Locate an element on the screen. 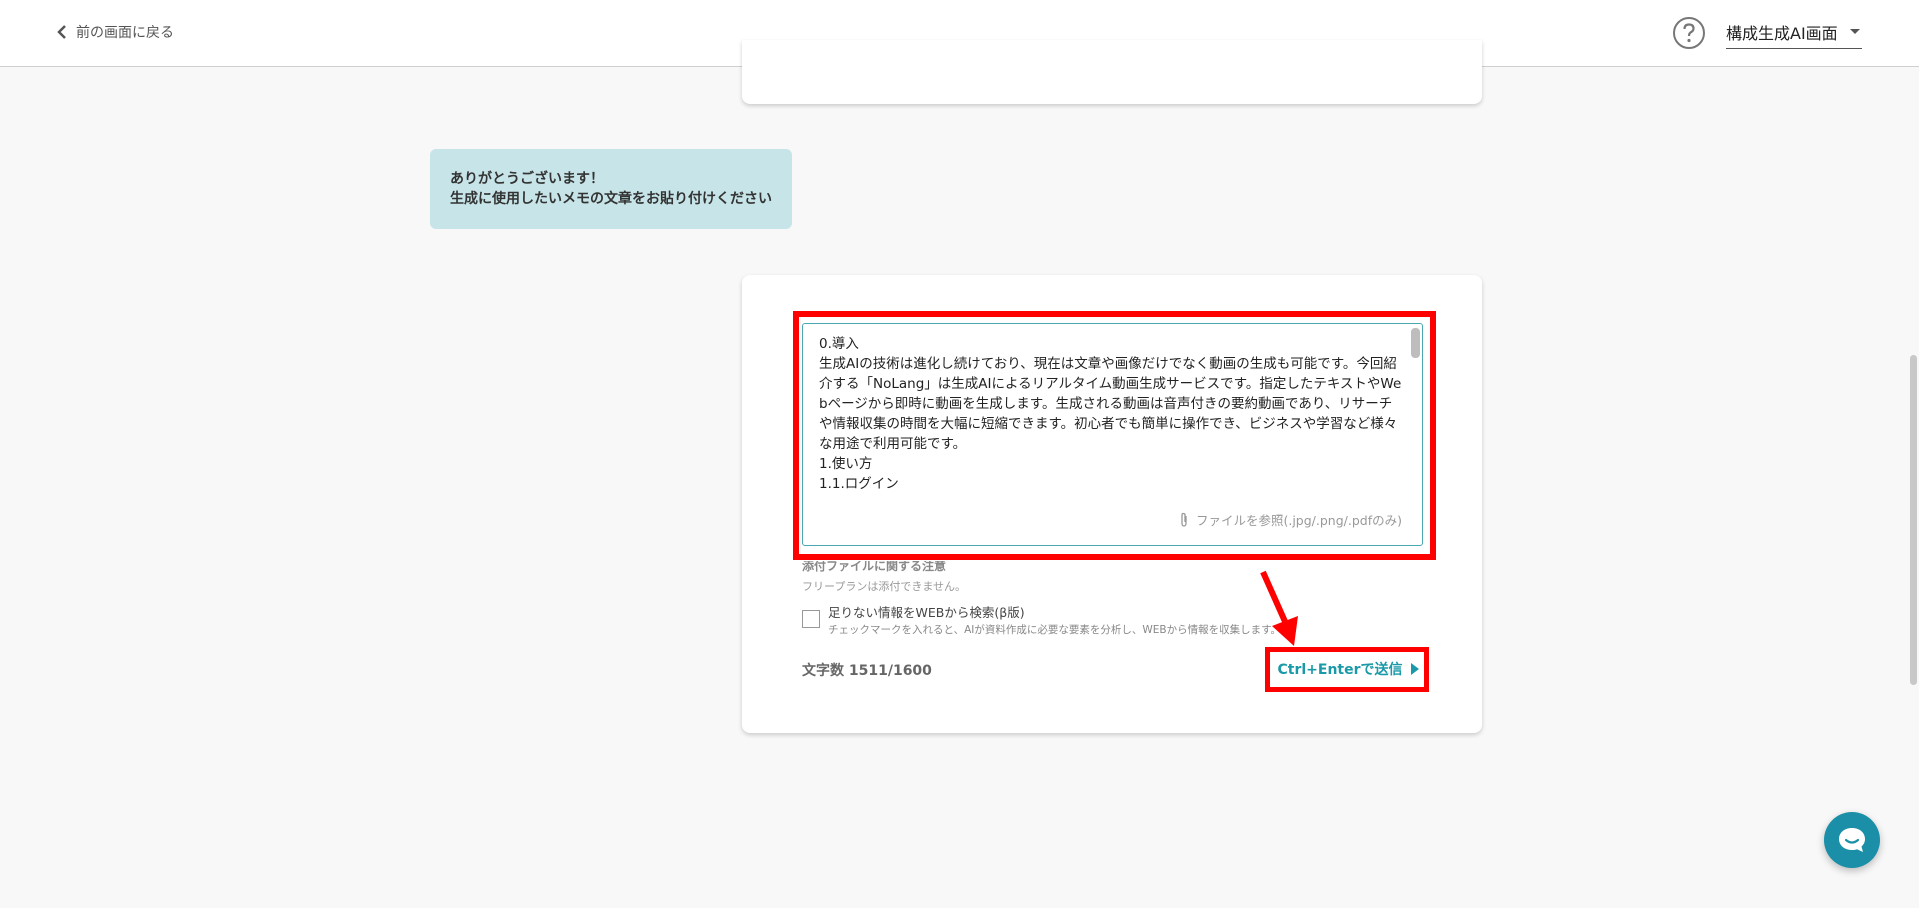 Image resolution: width=1919 pixels, height=908 pixels. send-button: Ctrl+Enterで送信 is located at coordinates (1348, 669).